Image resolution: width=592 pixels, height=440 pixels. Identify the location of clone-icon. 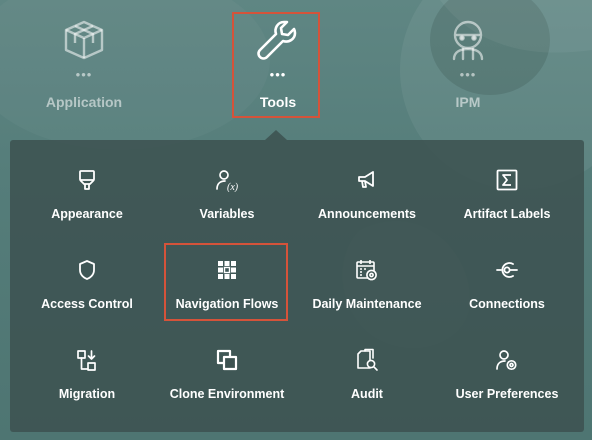
(227, 360).